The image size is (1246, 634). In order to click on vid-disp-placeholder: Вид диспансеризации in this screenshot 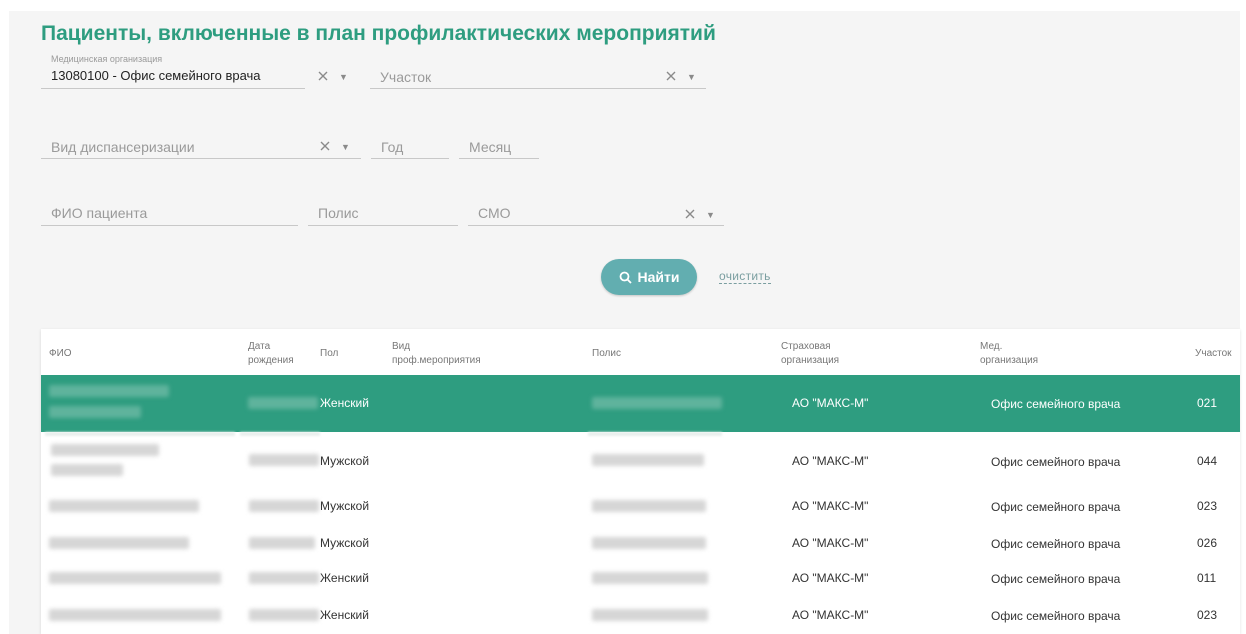, I will do `click(123, 147)`.